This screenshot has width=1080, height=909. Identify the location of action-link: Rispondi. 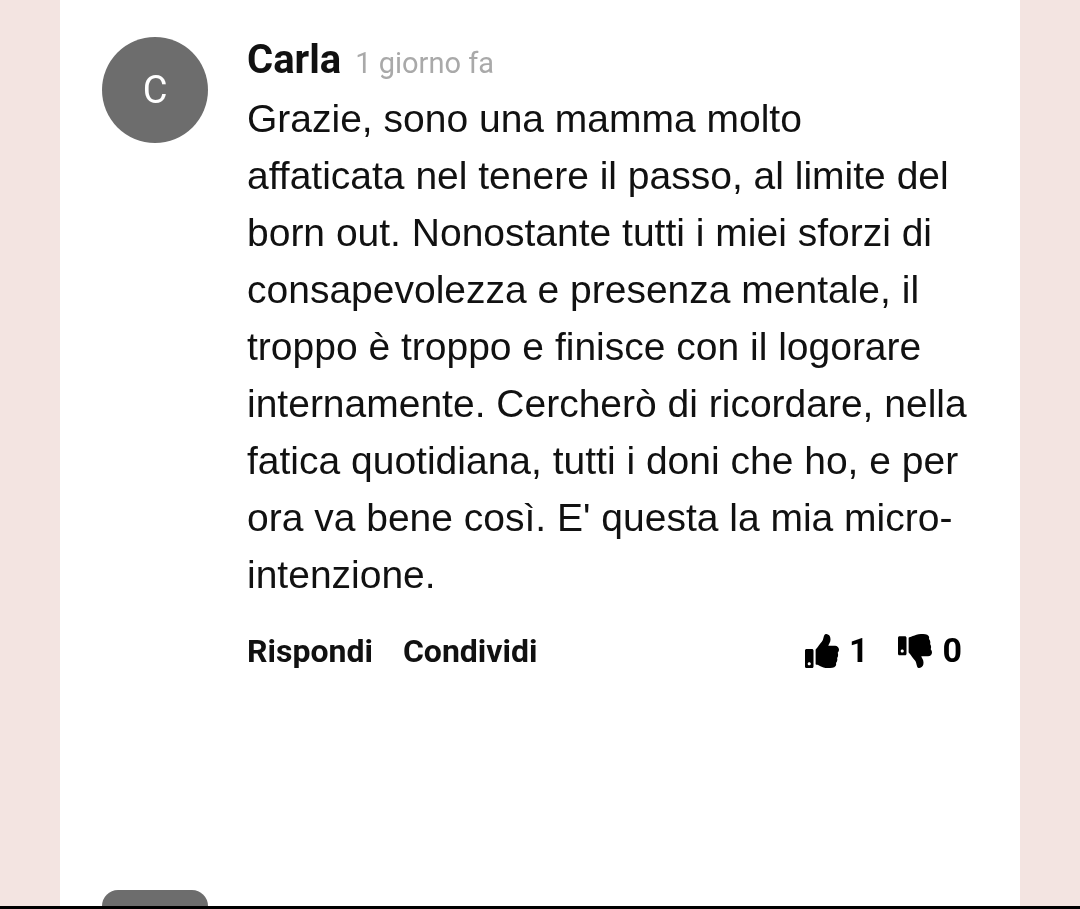
(310, 650).